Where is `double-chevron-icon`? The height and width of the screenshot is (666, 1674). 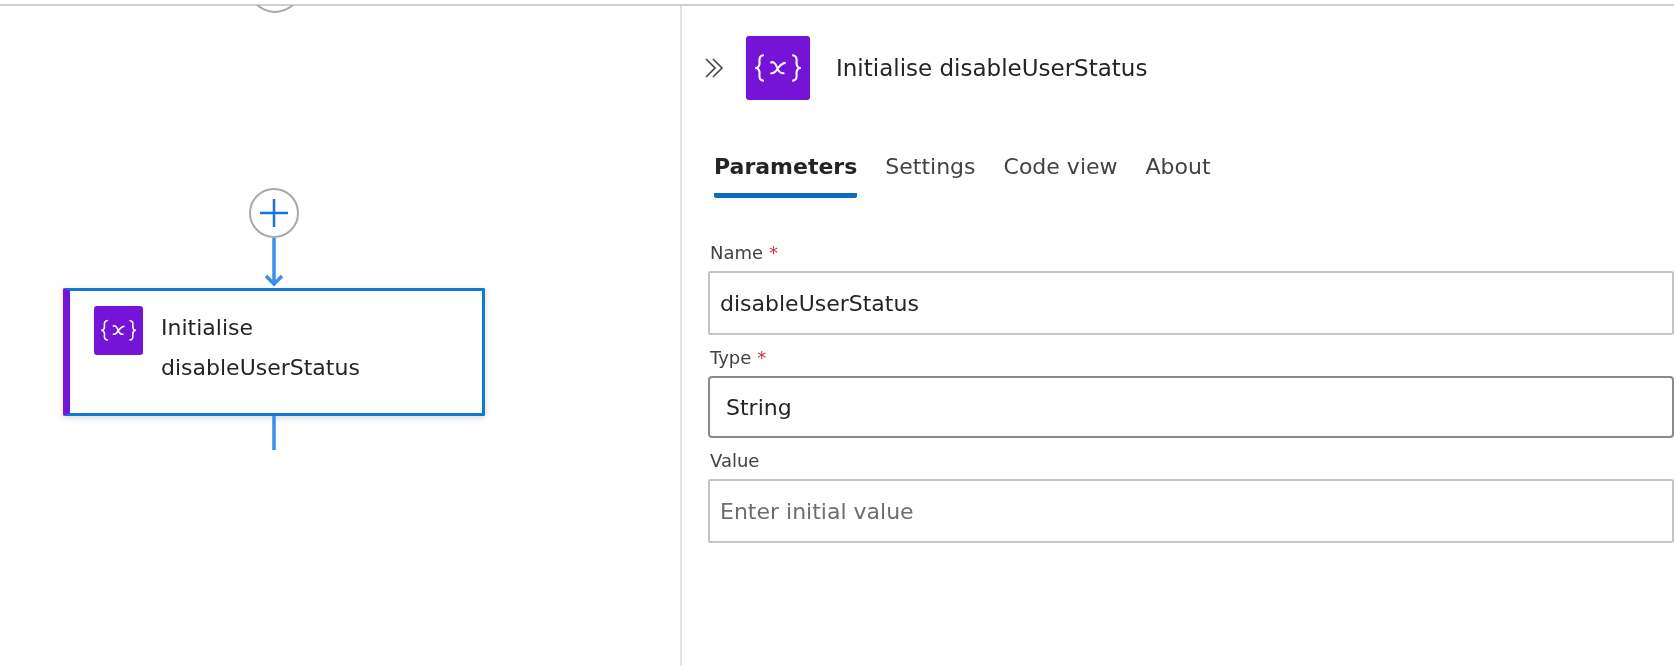
double-chevron-icon is located at coordinates (714, 68).